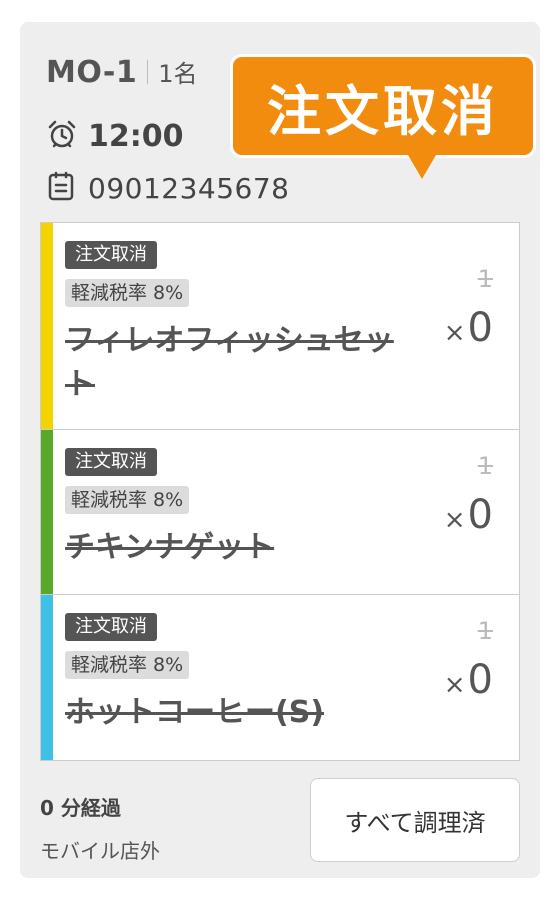  Describe the element at coordinates (92, 72) in the screenshot. I see `order-id: MO-1` at that location.